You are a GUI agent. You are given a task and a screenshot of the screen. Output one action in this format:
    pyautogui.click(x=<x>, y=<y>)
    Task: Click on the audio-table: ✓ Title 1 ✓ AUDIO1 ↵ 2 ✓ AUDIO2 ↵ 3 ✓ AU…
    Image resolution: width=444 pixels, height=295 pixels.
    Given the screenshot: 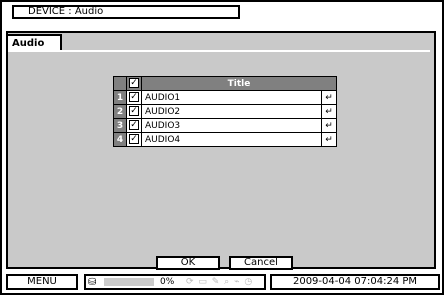 What is the action you would take?
    pyautogui.click(x=225, y=111)
    